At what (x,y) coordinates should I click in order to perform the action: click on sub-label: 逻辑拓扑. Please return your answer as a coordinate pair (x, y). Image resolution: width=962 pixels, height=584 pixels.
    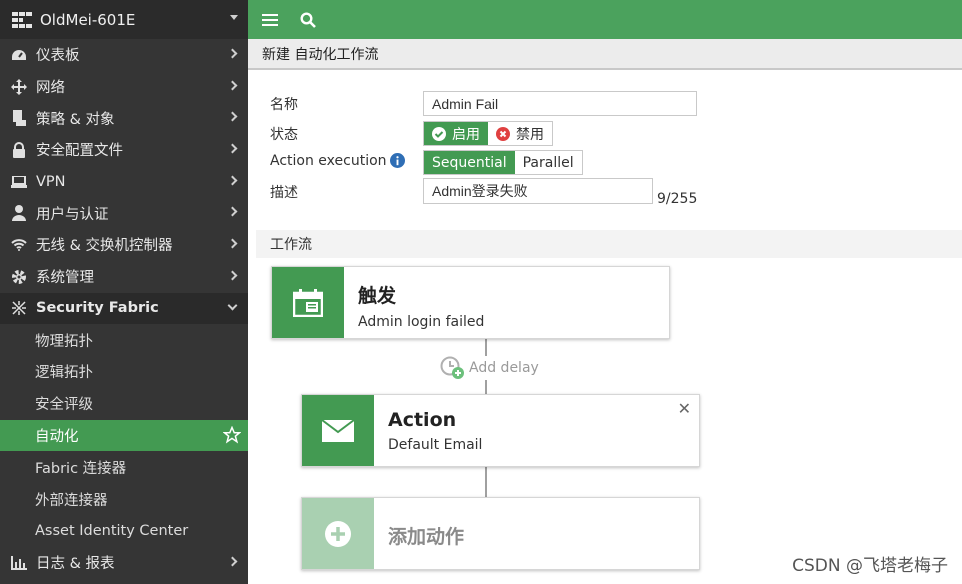
    Looking at the image, I should click on (64, 373).